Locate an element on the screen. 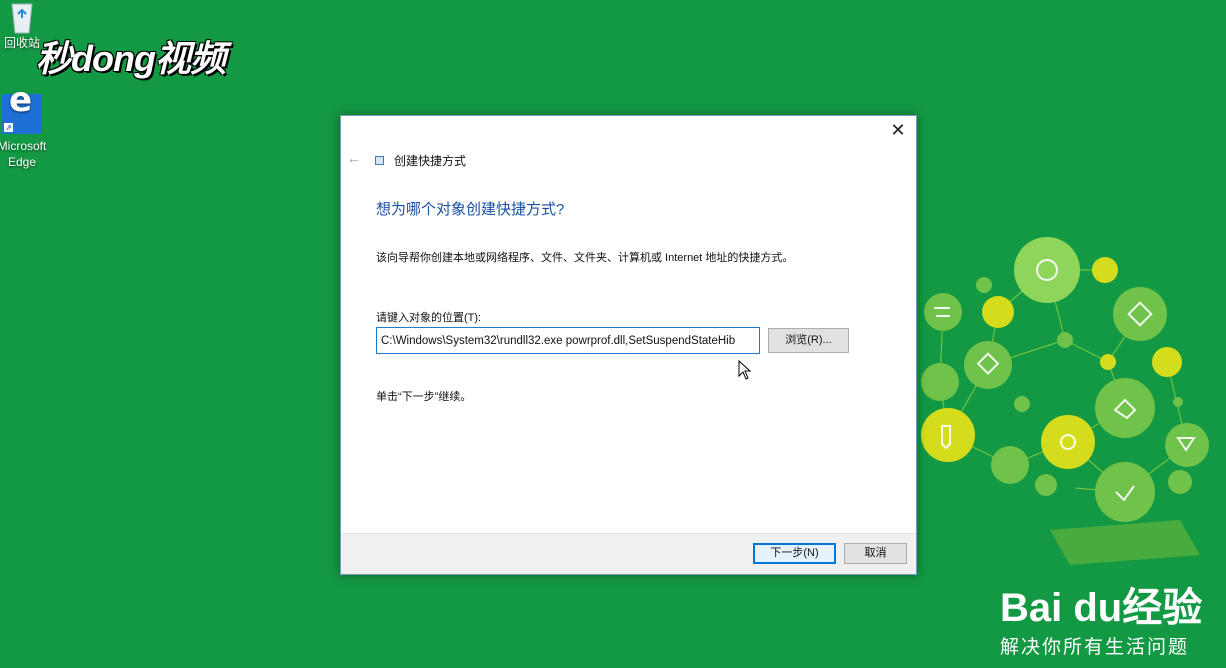  edge-shortcut: e ↗ Microsoft Edge is located at coordinates (25, 126).